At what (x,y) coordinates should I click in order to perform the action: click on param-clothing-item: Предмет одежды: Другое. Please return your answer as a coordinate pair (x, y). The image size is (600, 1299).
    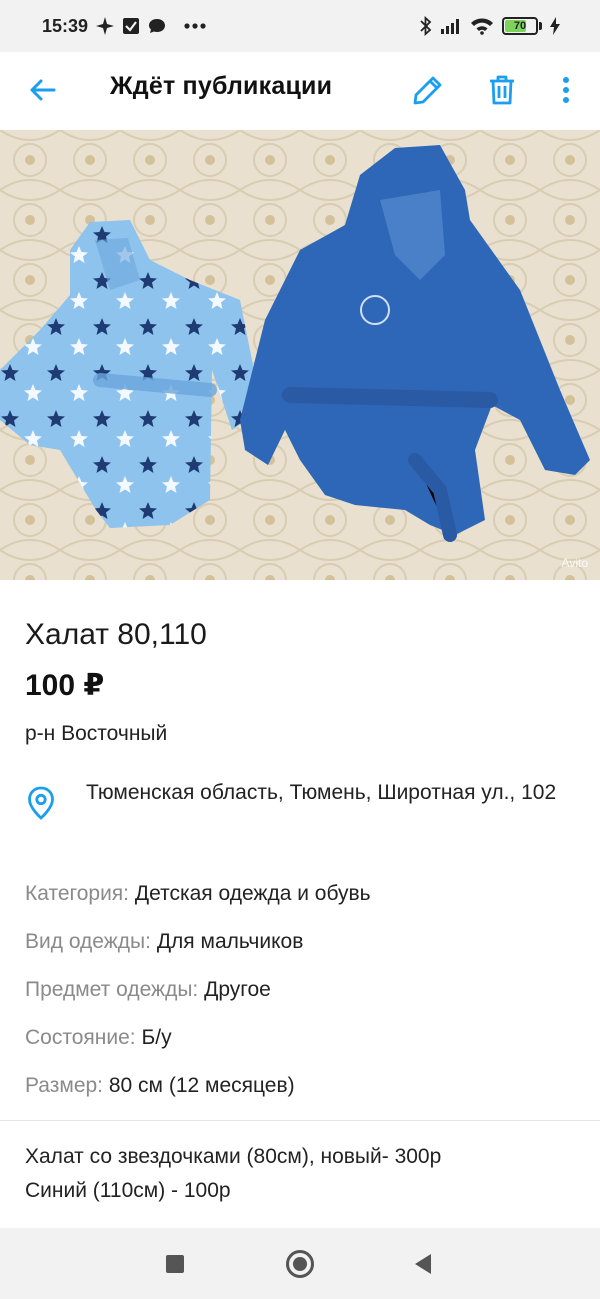
    Looking at the image, I should click on (148, 990).